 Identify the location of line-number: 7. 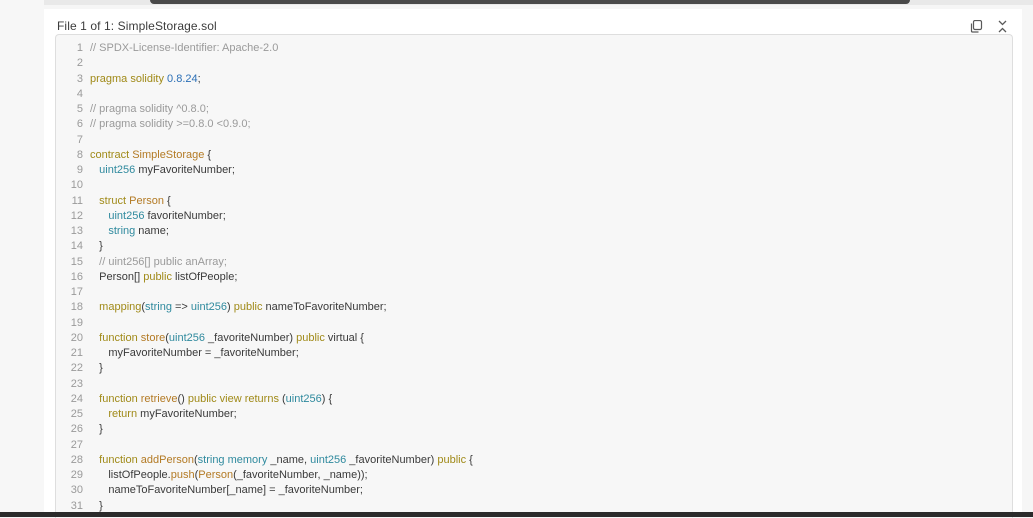
(79, 139).